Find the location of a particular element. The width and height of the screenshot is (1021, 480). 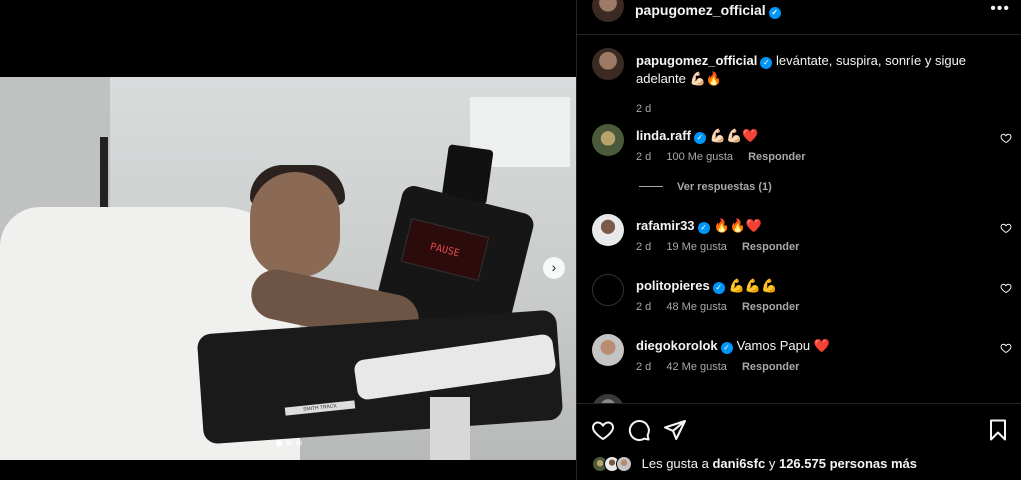

comment-line: politopieres ✓ 💪💪💪 is located at coordinates (706, 286).